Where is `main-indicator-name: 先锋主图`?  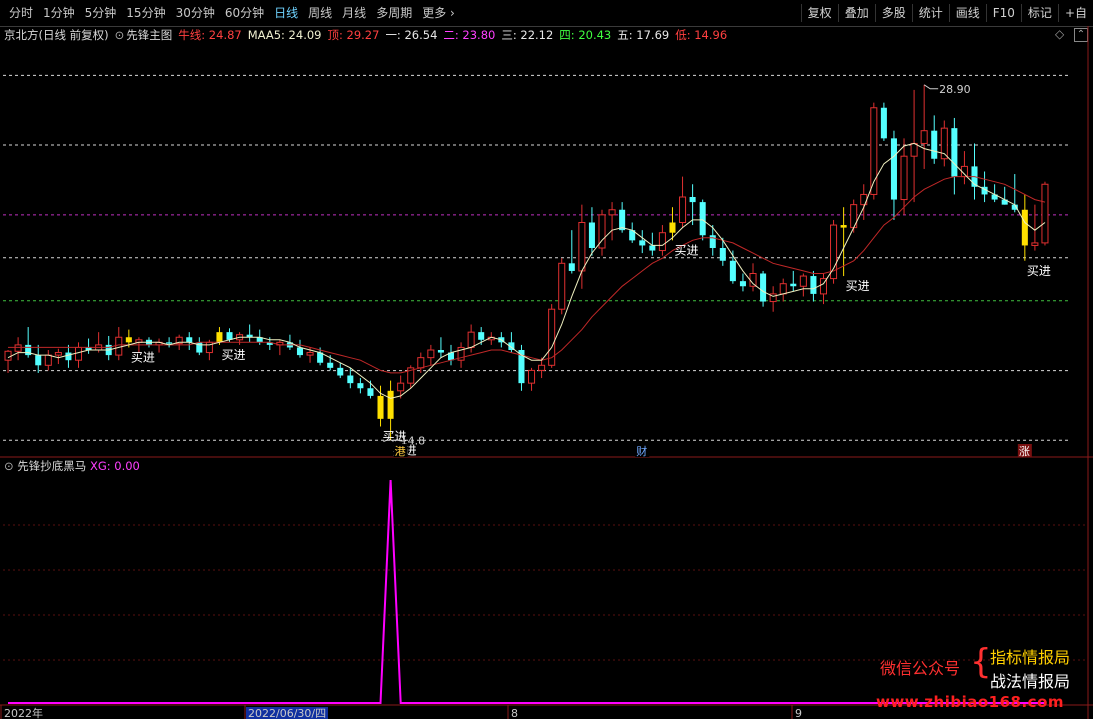 main-indicator-name: 先锋主图 is located at coordinates (149, 35).